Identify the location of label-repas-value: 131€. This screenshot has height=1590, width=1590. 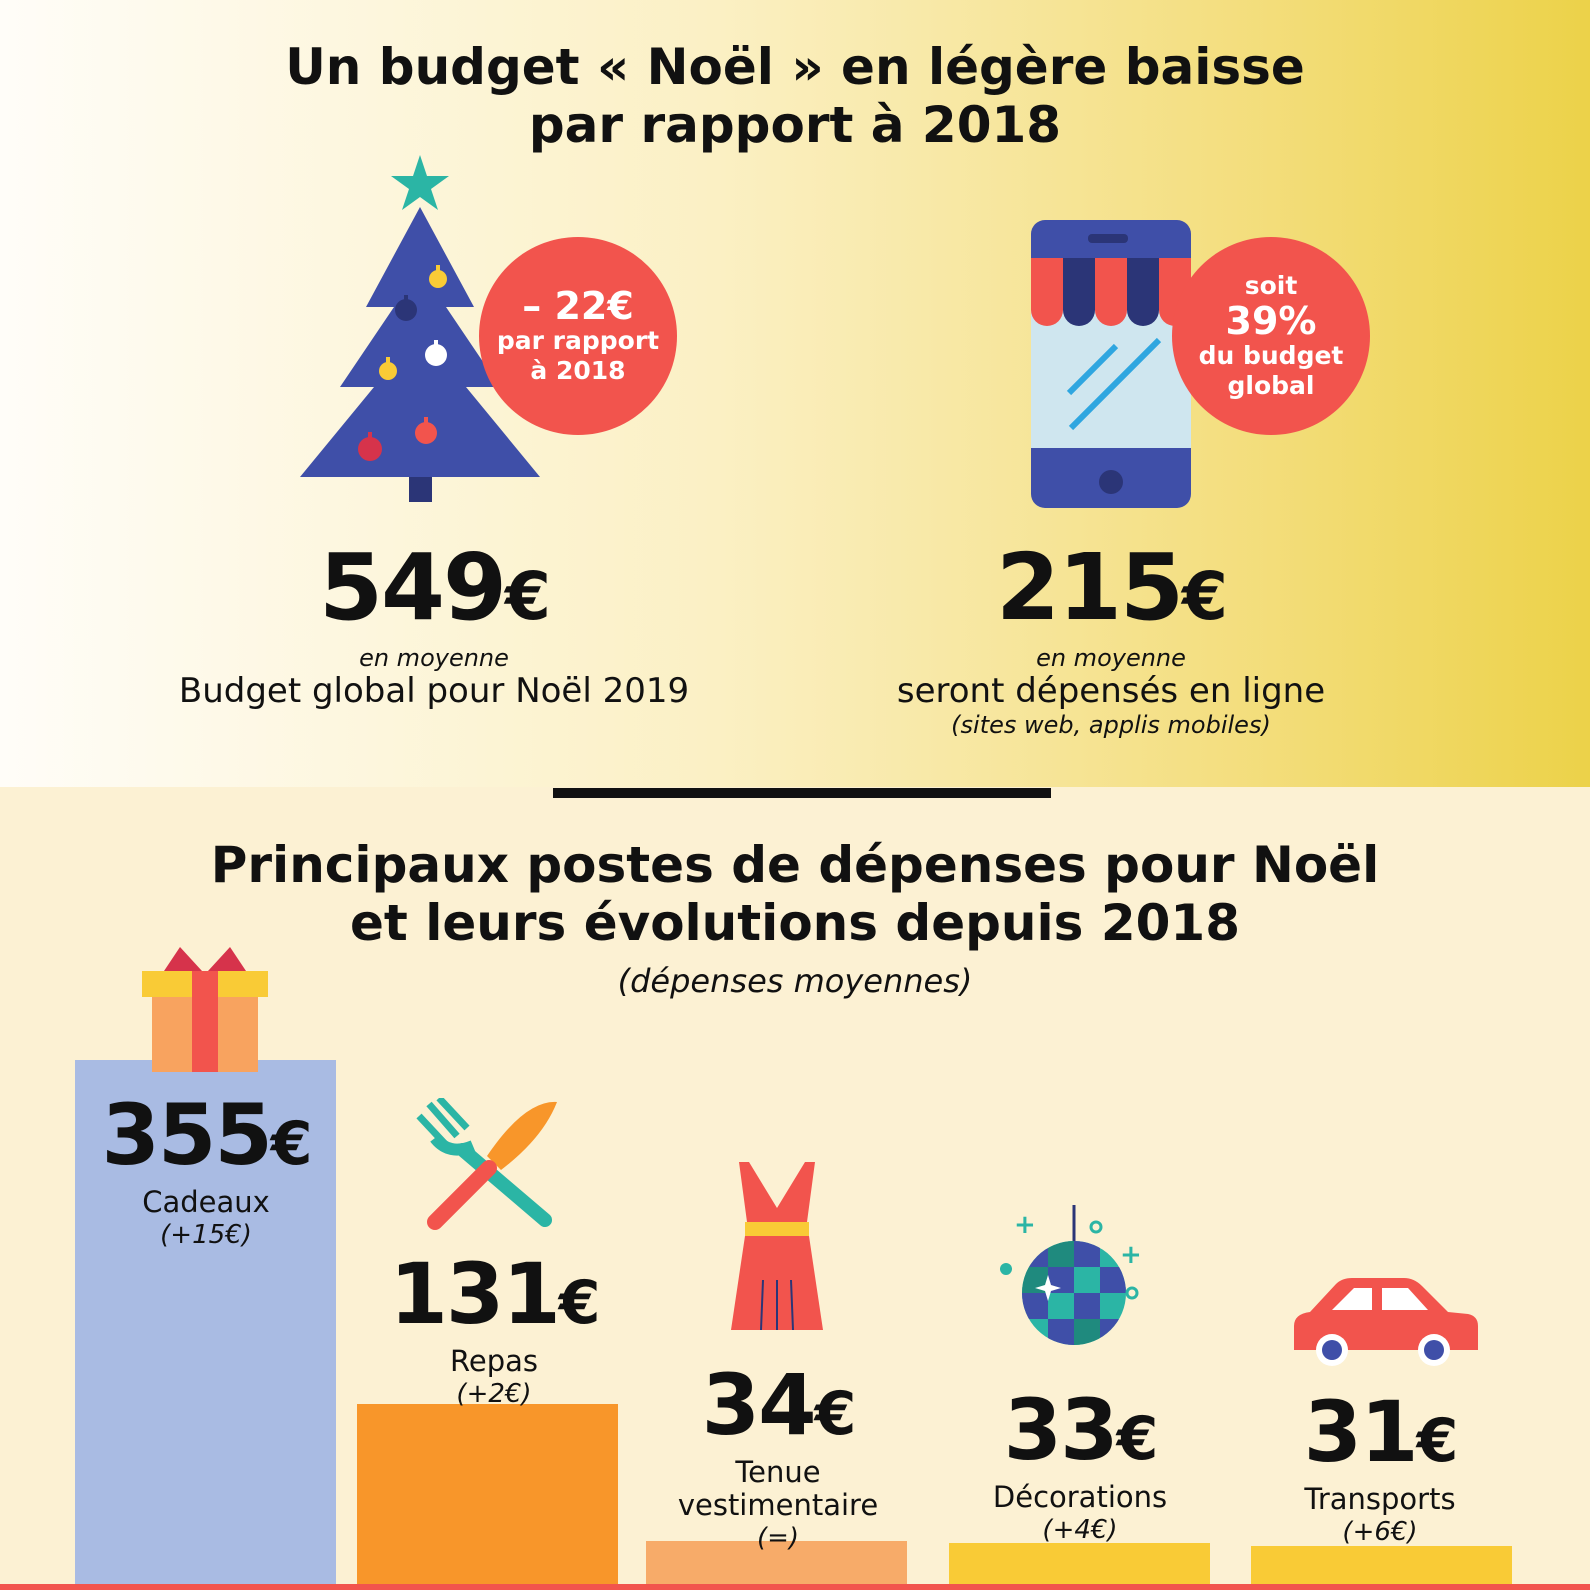
(494, 1298).